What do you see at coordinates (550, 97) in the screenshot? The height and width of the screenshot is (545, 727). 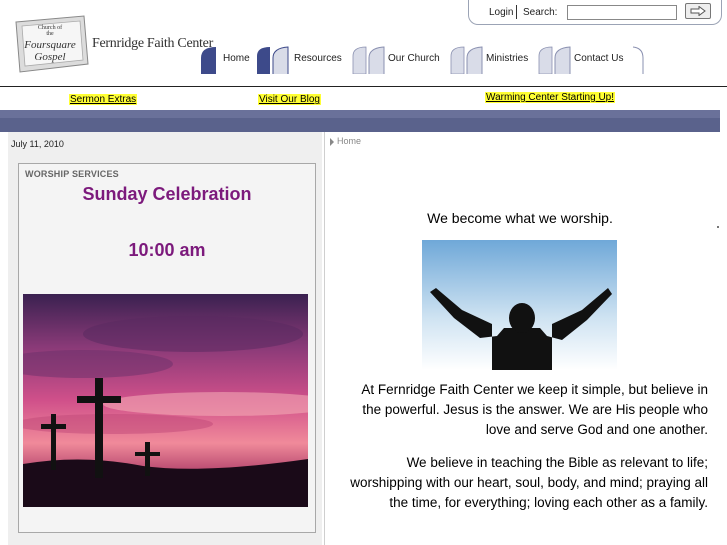 I see `warming-center-link: Warming Center Starting Up!` at bounding box center [550, 97].